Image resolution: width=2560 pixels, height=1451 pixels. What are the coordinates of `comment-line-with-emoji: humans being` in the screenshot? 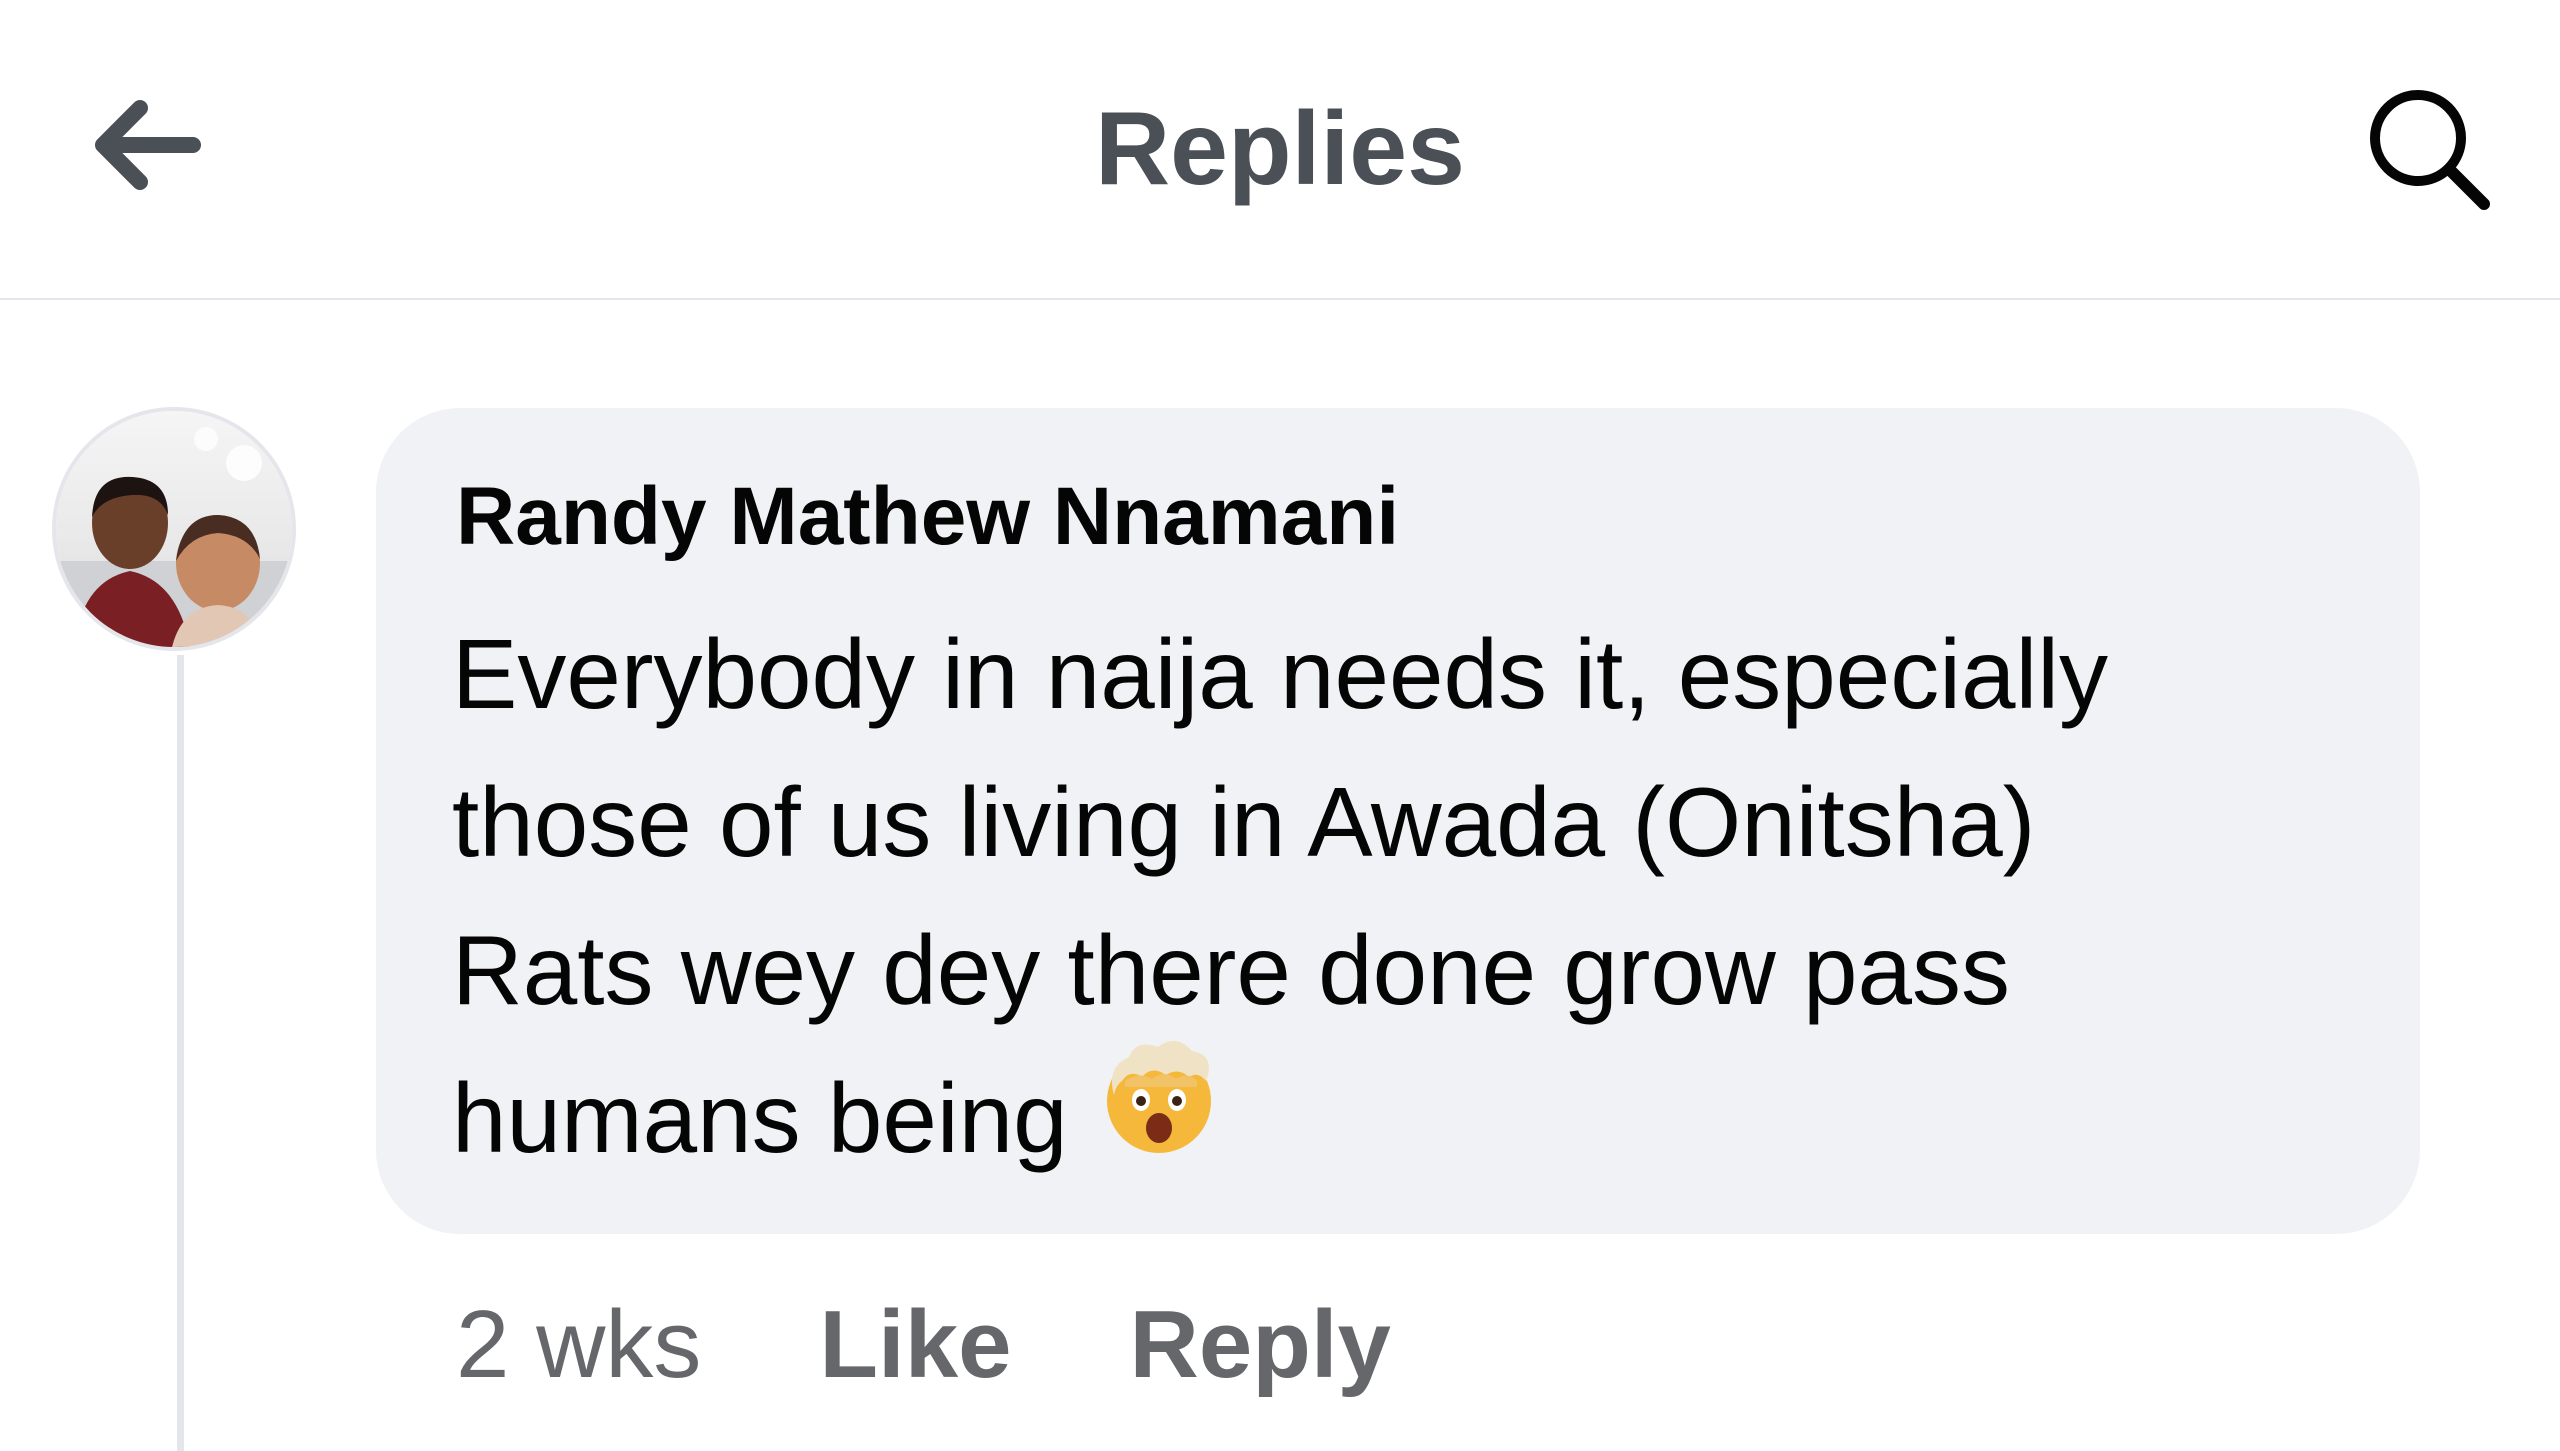 It's located at (1432, 1119).